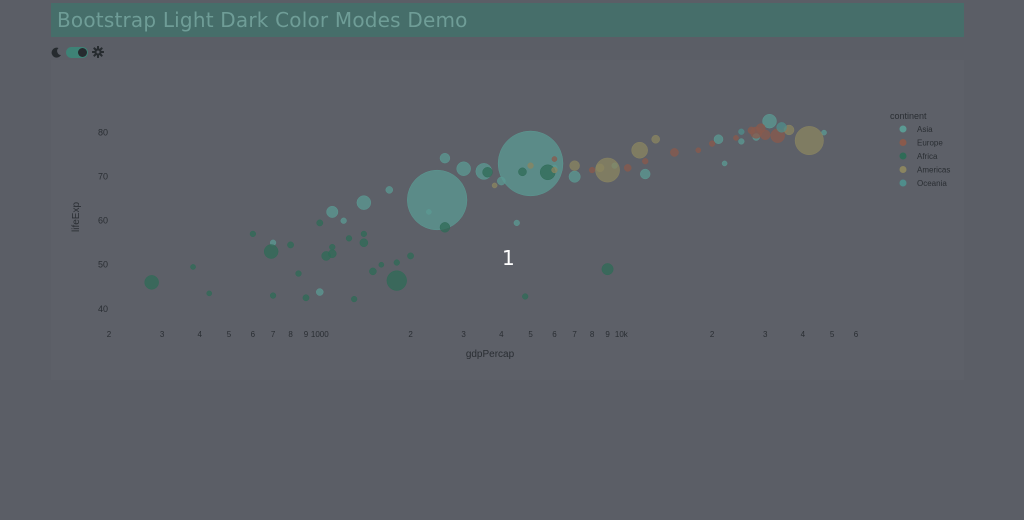 Image resolution: width=1024 pixels, height=520 pixels. I want to click on legend-marker-europe, so click(903, 142).